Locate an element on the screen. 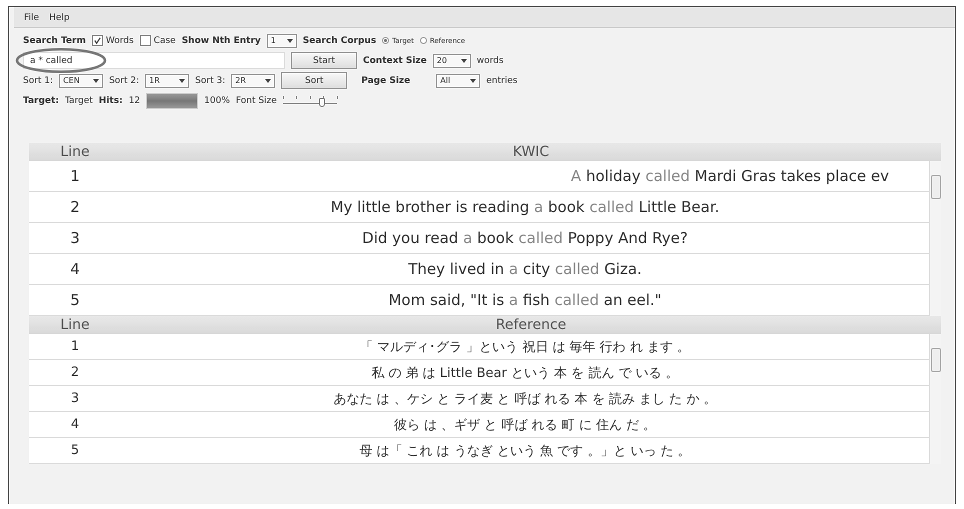 Image resolution: width=964 pixels, height=509 pixels. sort-dropdown: 1R is located at coordinates (167, 81).